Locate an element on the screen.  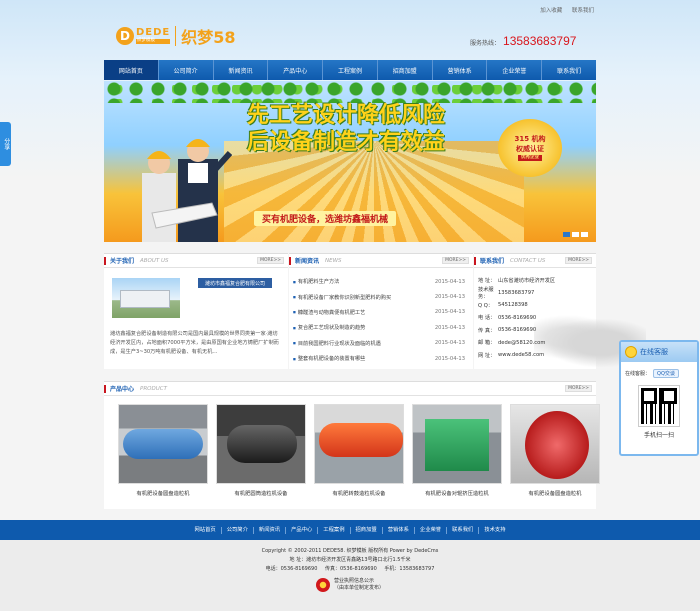
nav-item-marketing: 营销体系 is located at coordinates (460, 70).